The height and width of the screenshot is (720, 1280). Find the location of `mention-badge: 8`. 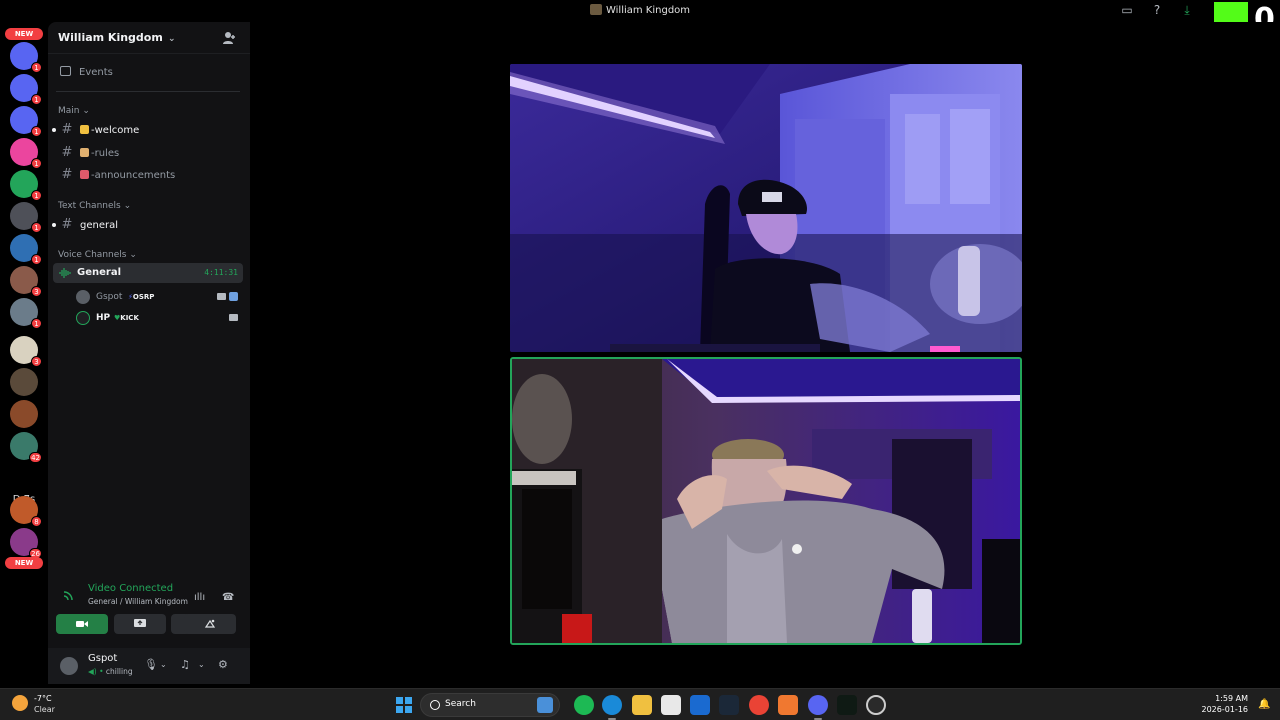

mention-badge: 8 is located at coordinates (36, 521).